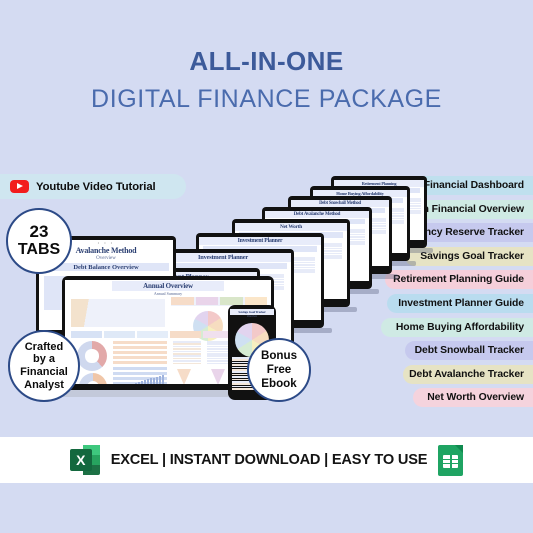 The height and width of the screenshot is (533, 533). Describe the element at coordinates (39, 249) in the screenshot. I see `tabs-label: TABS` at that location.